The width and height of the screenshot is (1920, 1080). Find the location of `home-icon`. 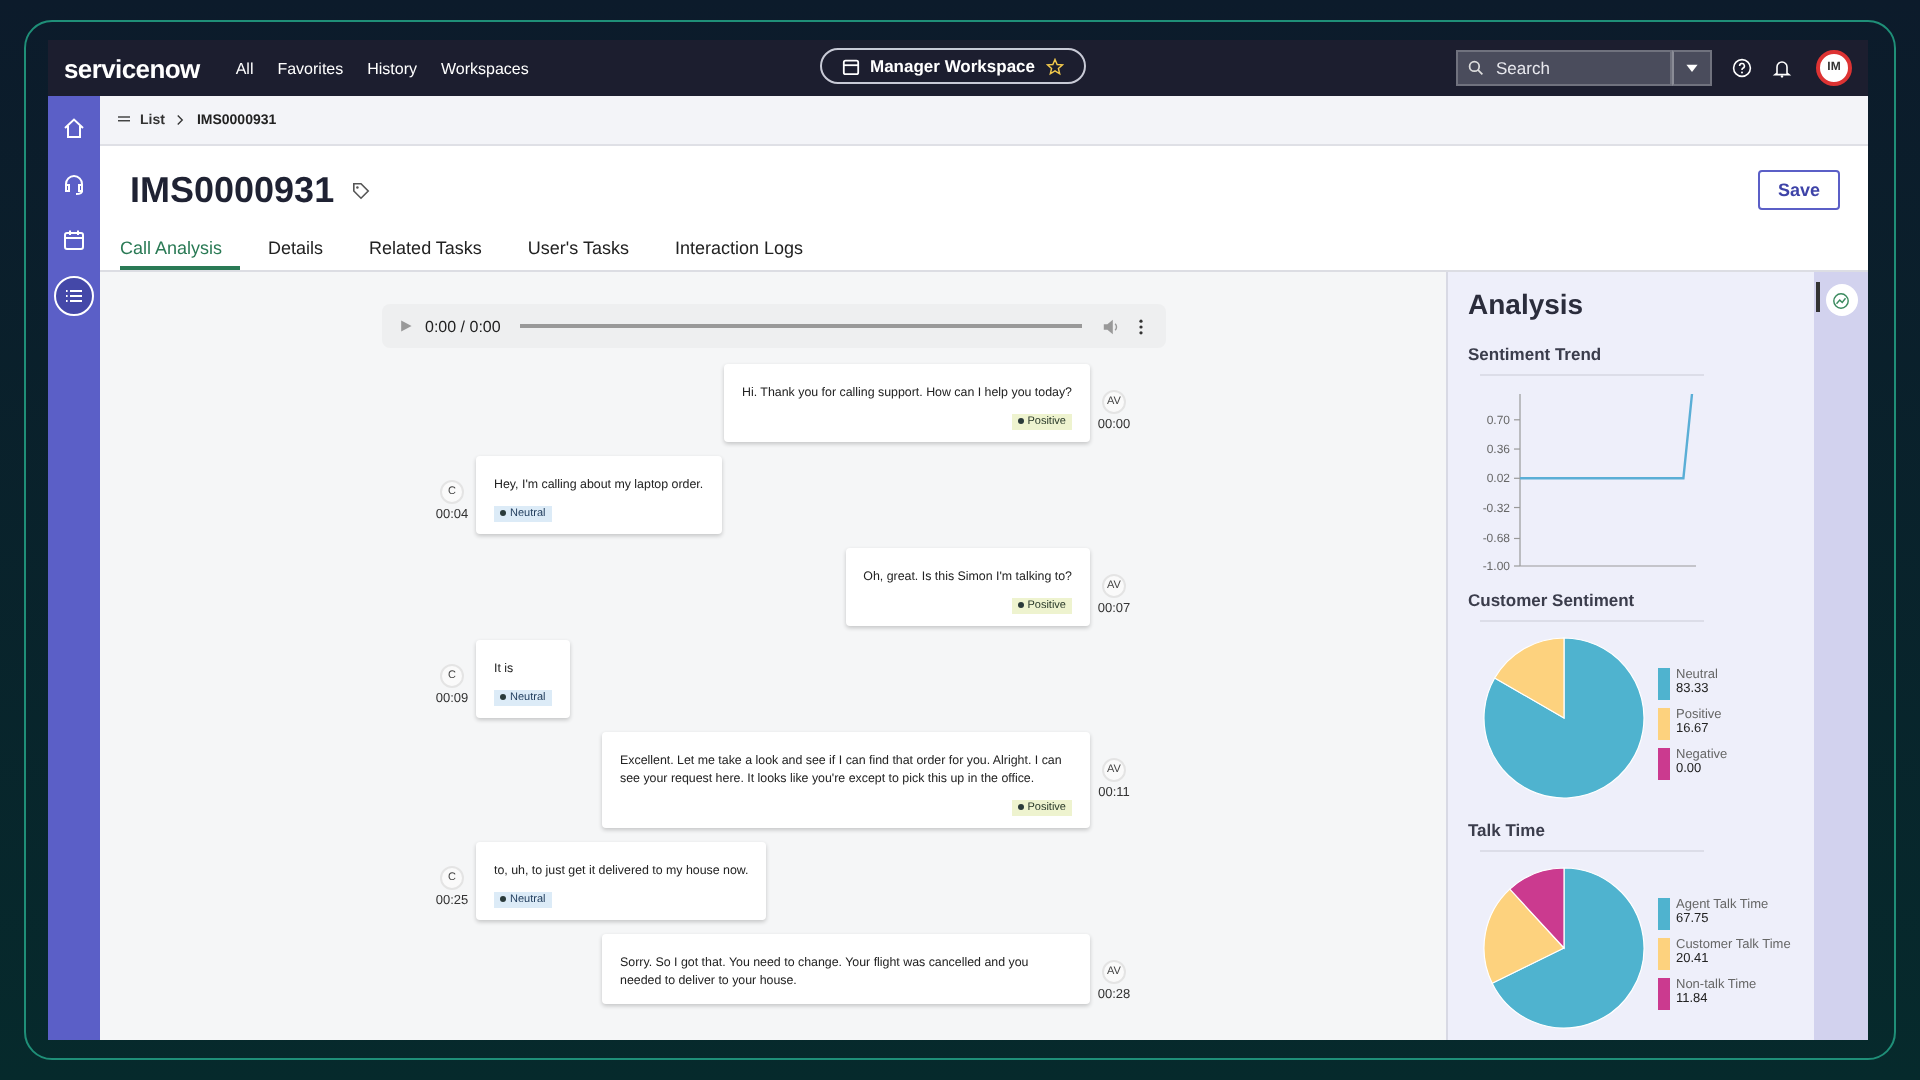

home-icon is located at coordinates (74, 128).